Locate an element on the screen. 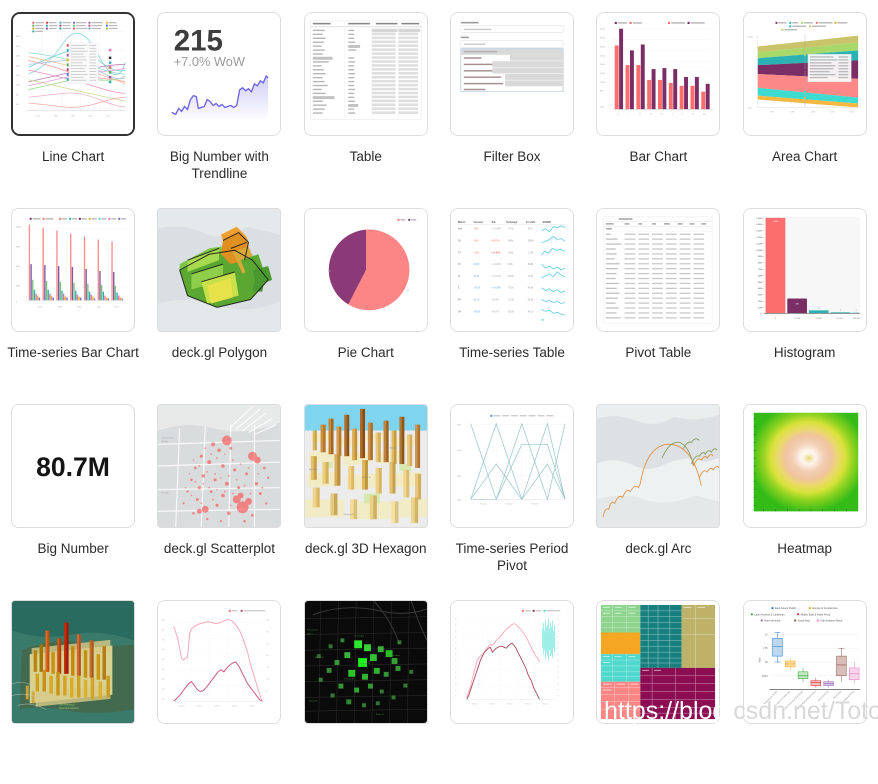  gallery-item-filter-box: Filter Box is located at coordinates (512, 98).